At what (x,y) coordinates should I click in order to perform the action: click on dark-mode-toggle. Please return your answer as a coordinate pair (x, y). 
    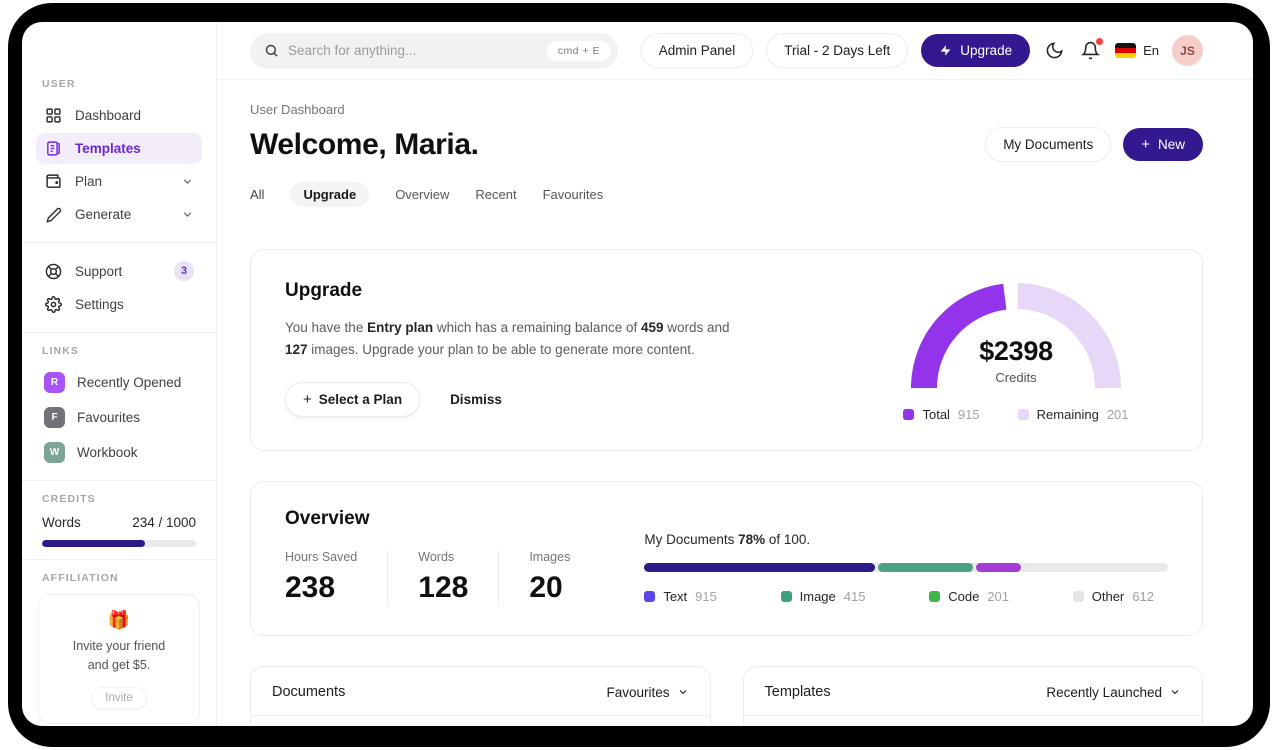
    Looking at the image, I should click on (1054, 50).